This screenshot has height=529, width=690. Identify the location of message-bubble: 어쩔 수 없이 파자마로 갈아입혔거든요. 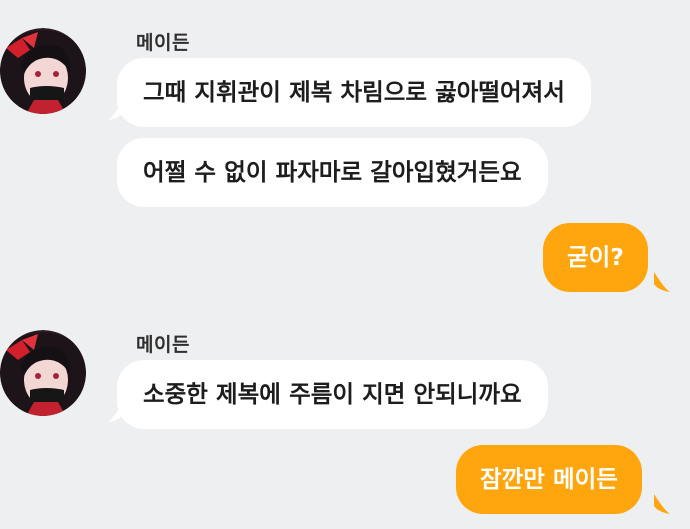
(332, 172).